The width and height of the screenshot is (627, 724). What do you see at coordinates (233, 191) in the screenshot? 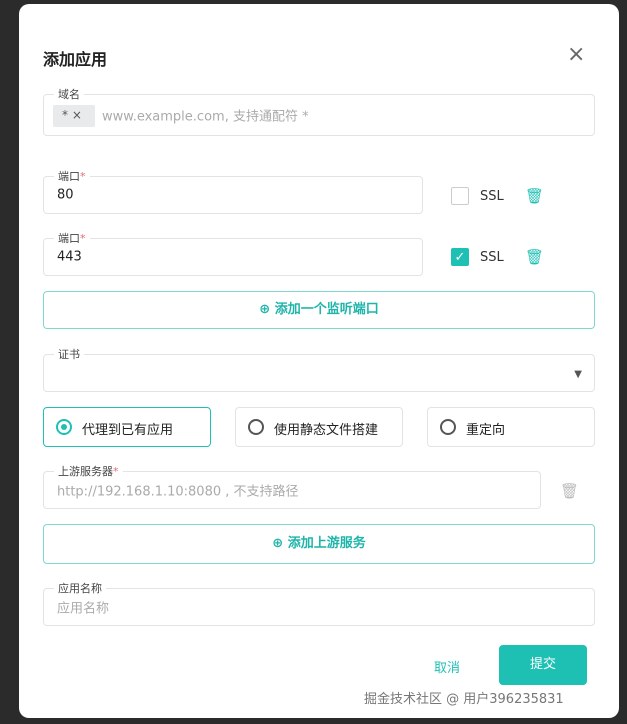
I see `port-field-1: 端口* 80` at bounding box center [233, 191].